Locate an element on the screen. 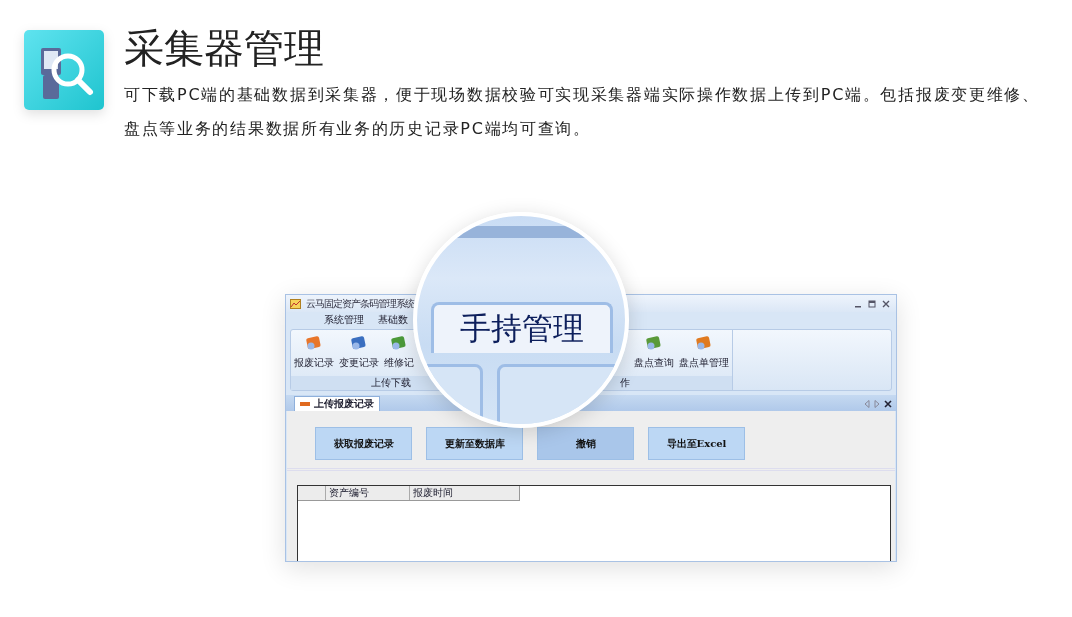 The image size is (1072, 617). menu-item: 基础数 is located at coordinates (393, 319).